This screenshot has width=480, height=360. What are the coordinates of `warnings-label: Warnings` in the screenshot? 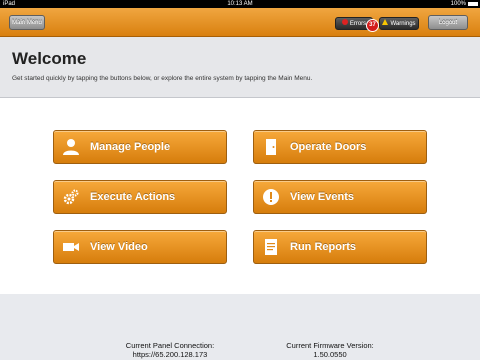 It's located at (403, 24).